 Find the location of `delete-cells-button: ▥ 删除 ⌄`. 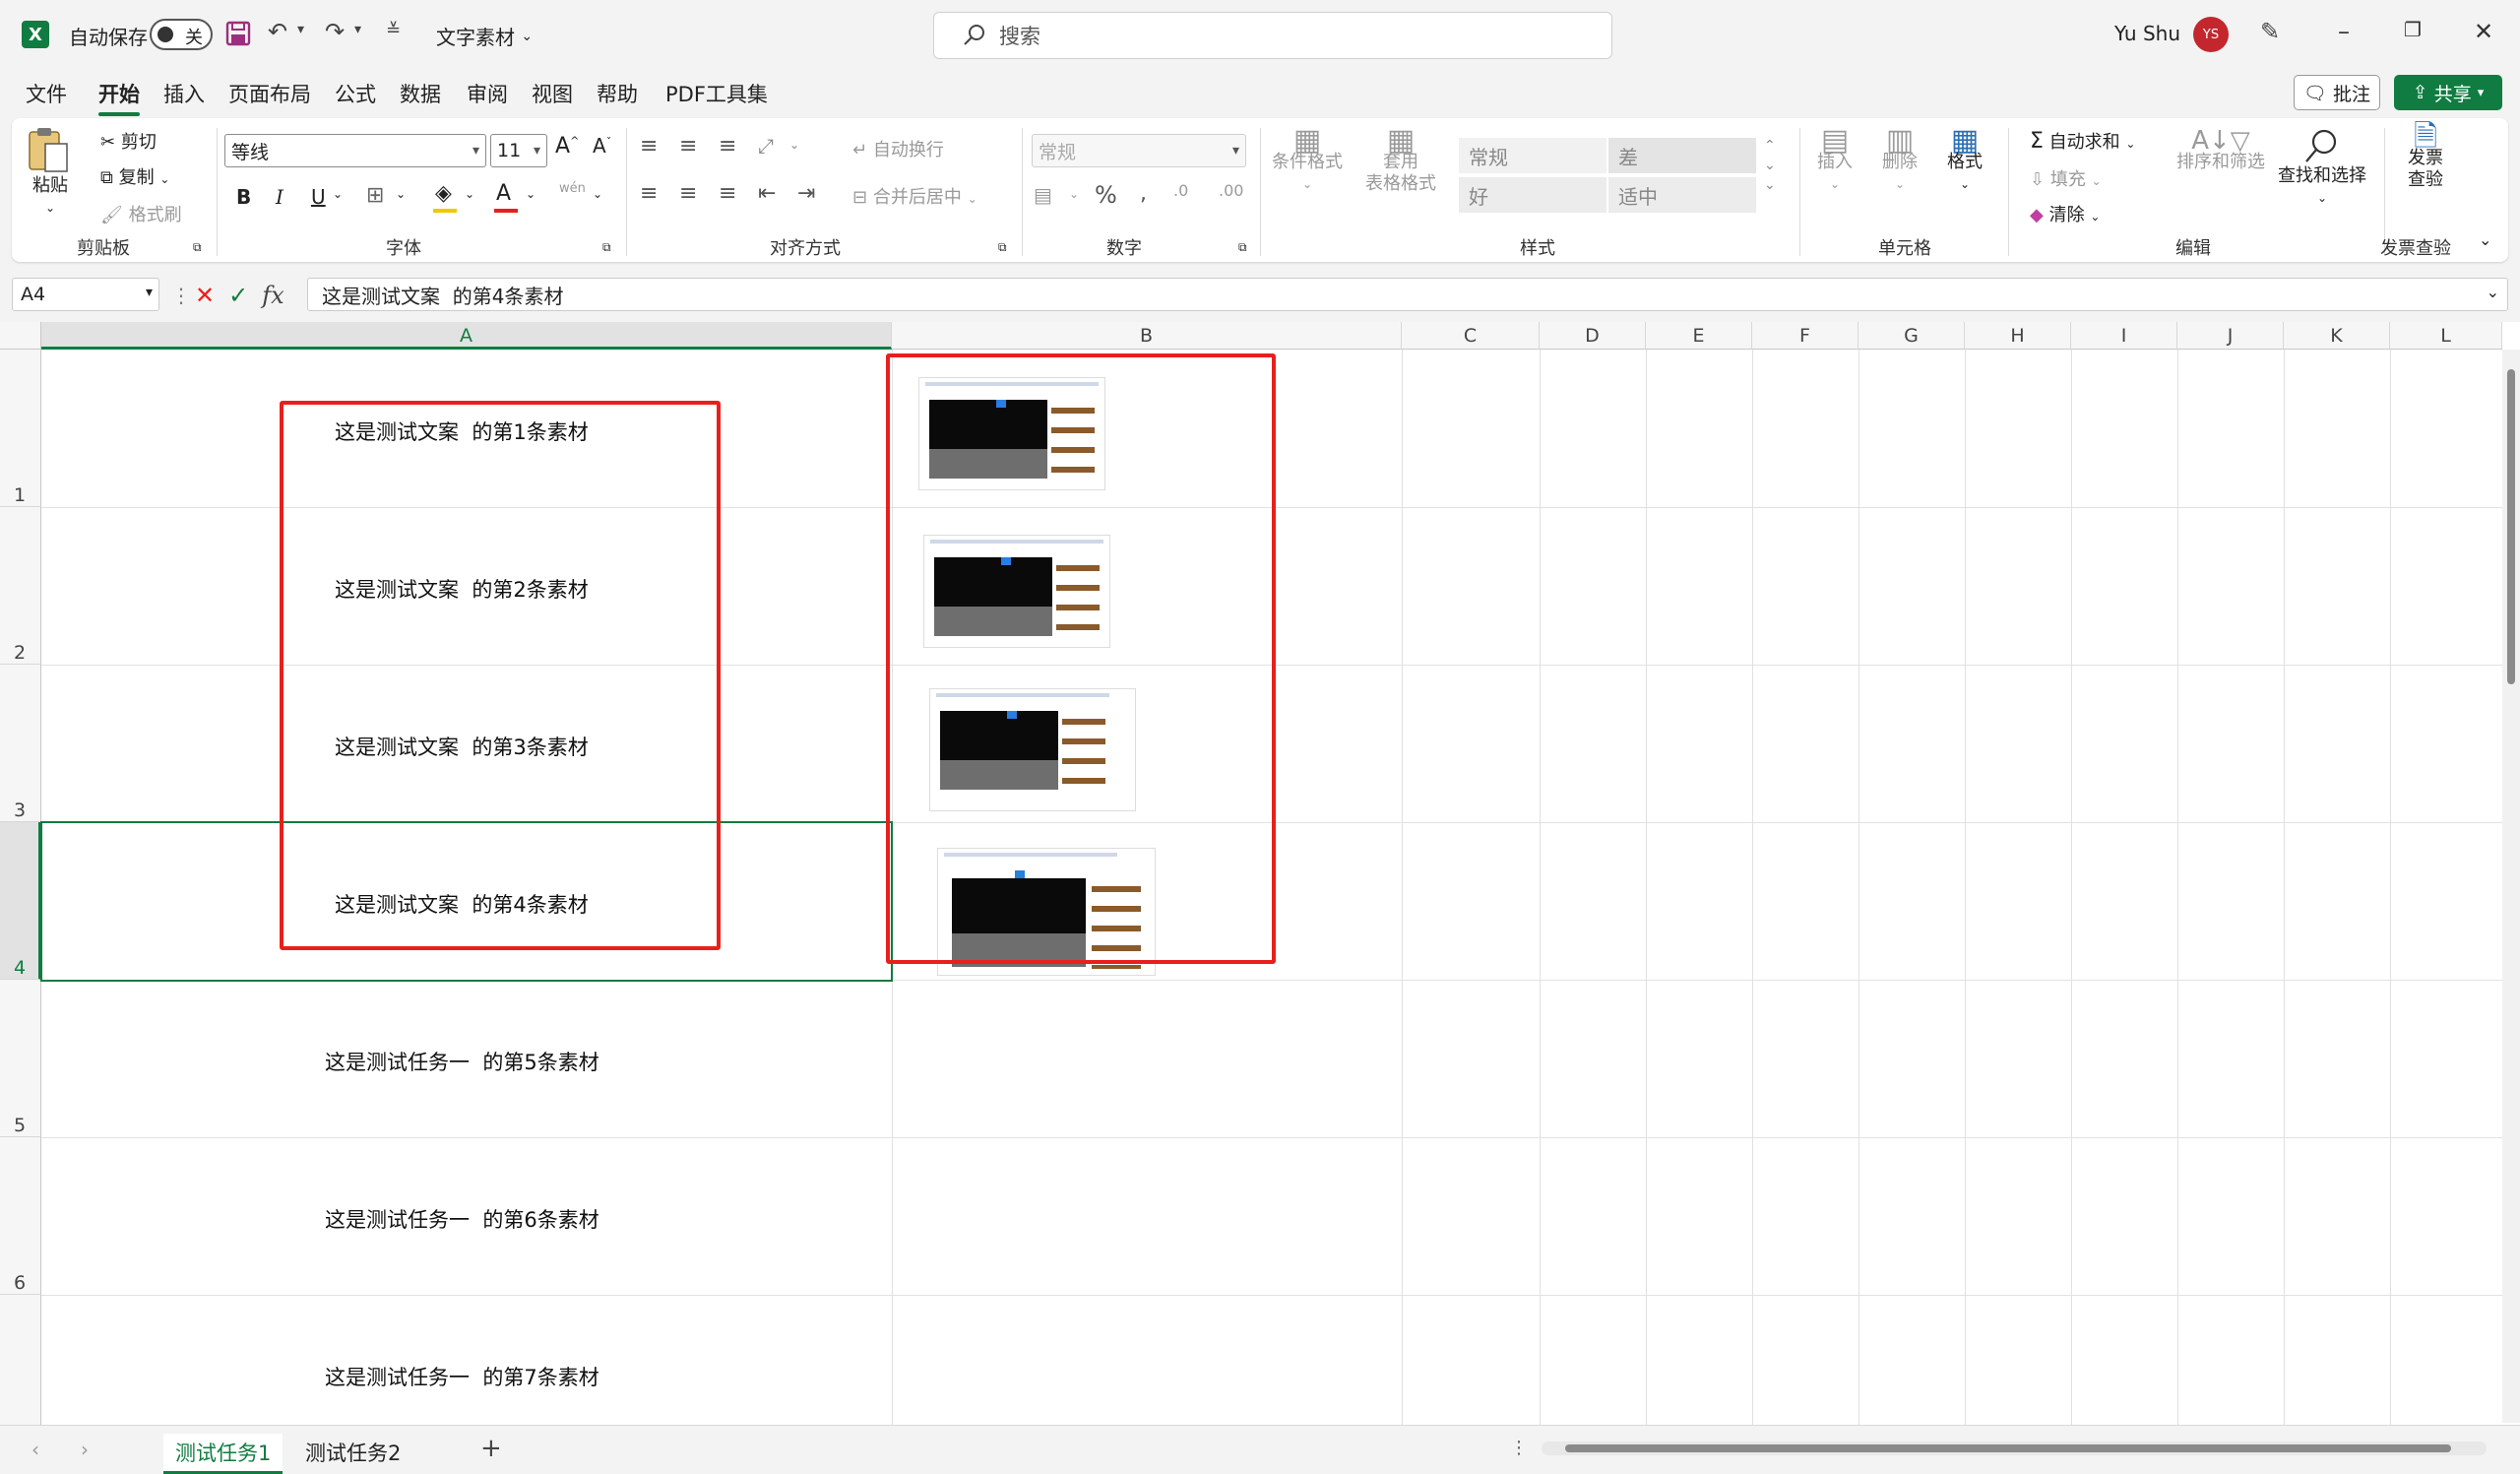

delete-cells-button: ▥ 删除 ⌄ is located at coordinates (1899, 161).